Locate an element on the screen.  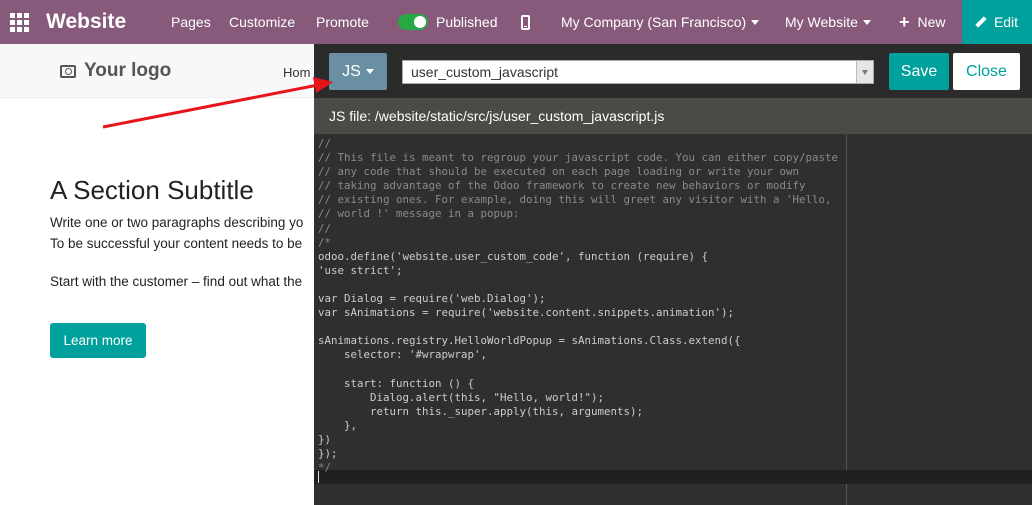
code-line: selector: '#wrapwrap', is located at coordinates (403, 355).